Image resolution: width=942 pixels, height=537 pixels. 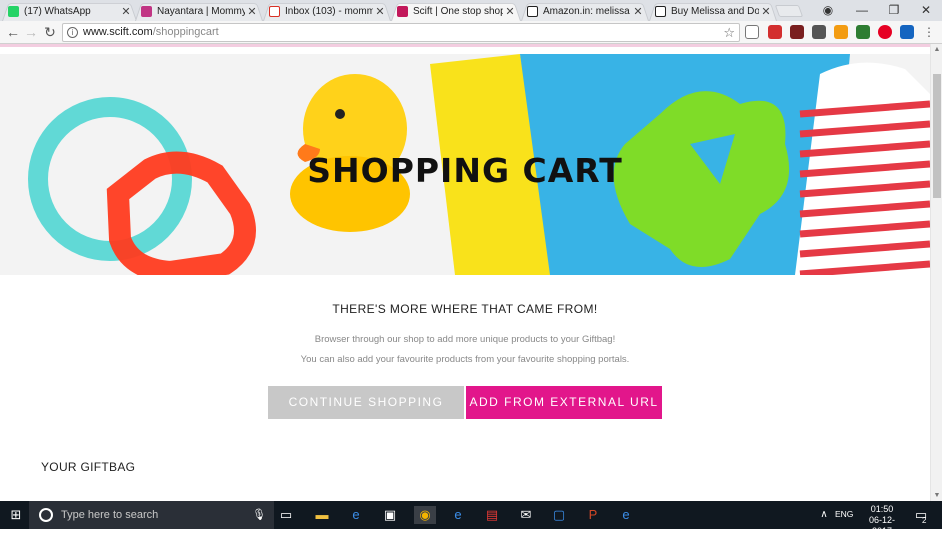 I want to click on taskbar-clock: 01:50 06-12-2017, so click(x=882, y=520).